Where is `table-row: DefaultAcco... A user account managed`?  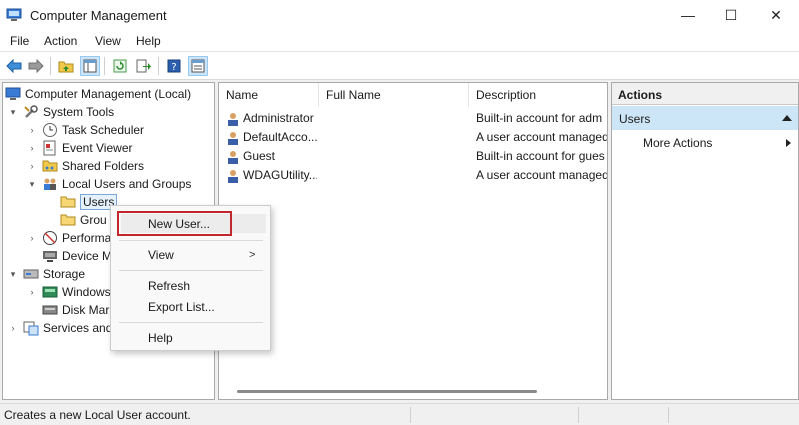 table-row: DefaultAcco... A user account managed is located at coordinates (413, 137).